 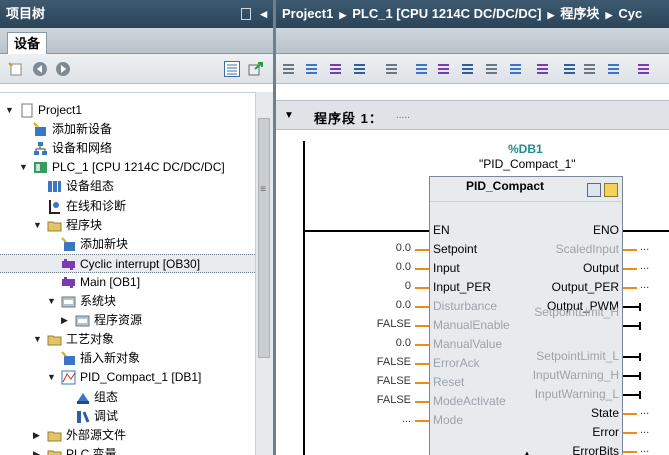 I want to click on output-pin-label: ENO, so click(x=606, y=230).